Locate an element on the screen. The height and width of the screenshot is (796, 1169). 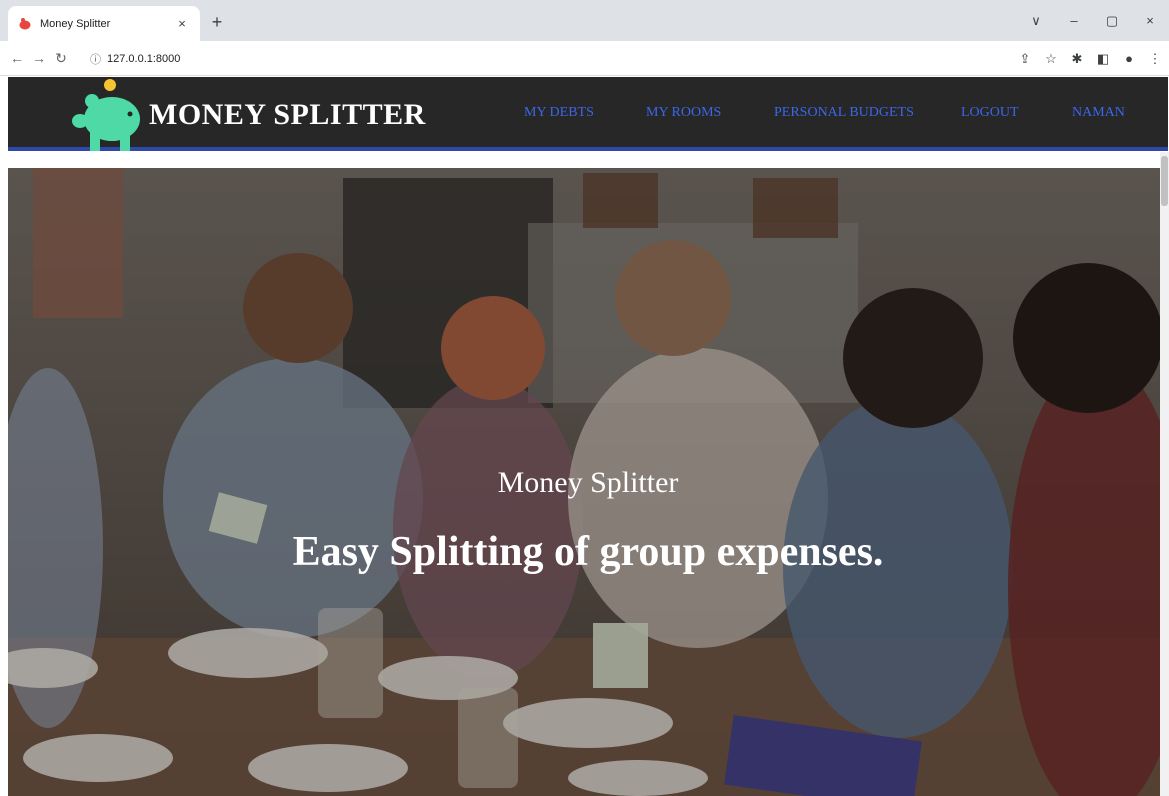
maximize-icon: ▢ is located at coordinates (1112, 21).